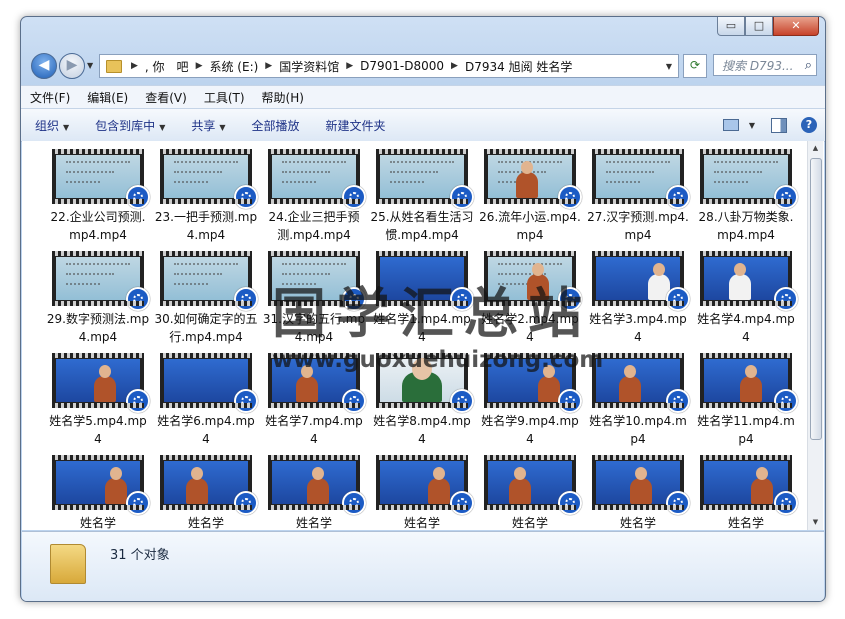  I want to click on menu-tools: 工具(T), so click(224, 97).